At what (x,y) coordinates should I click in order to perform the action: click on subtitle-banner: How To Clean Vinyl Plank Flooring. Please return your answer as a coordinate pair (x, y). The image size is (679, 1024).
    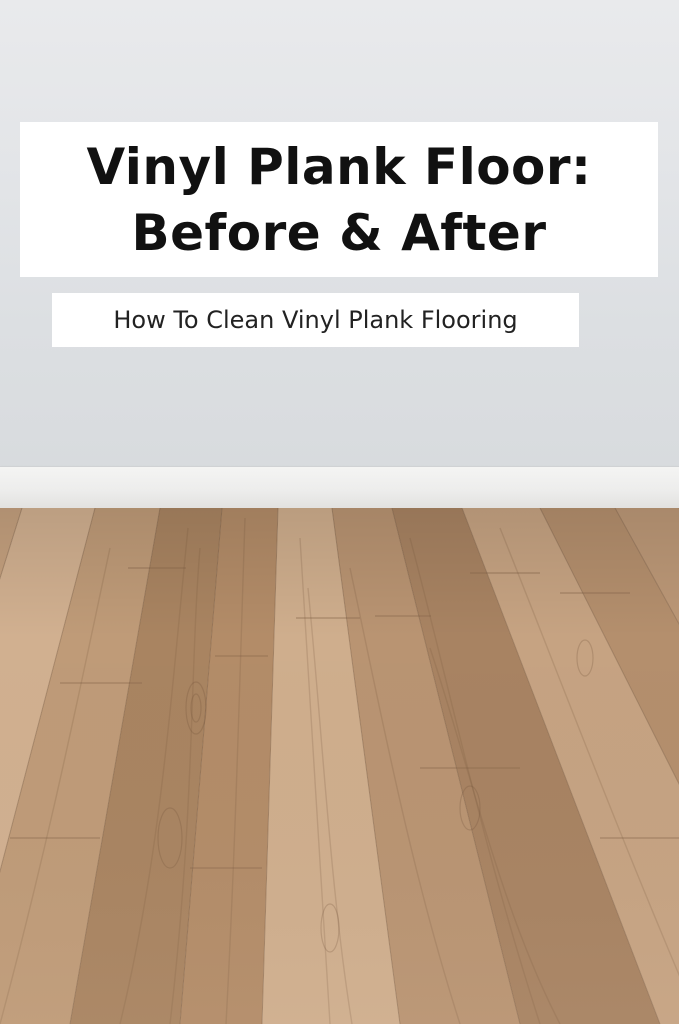
    Looking at the image, I should click on (315, 320).